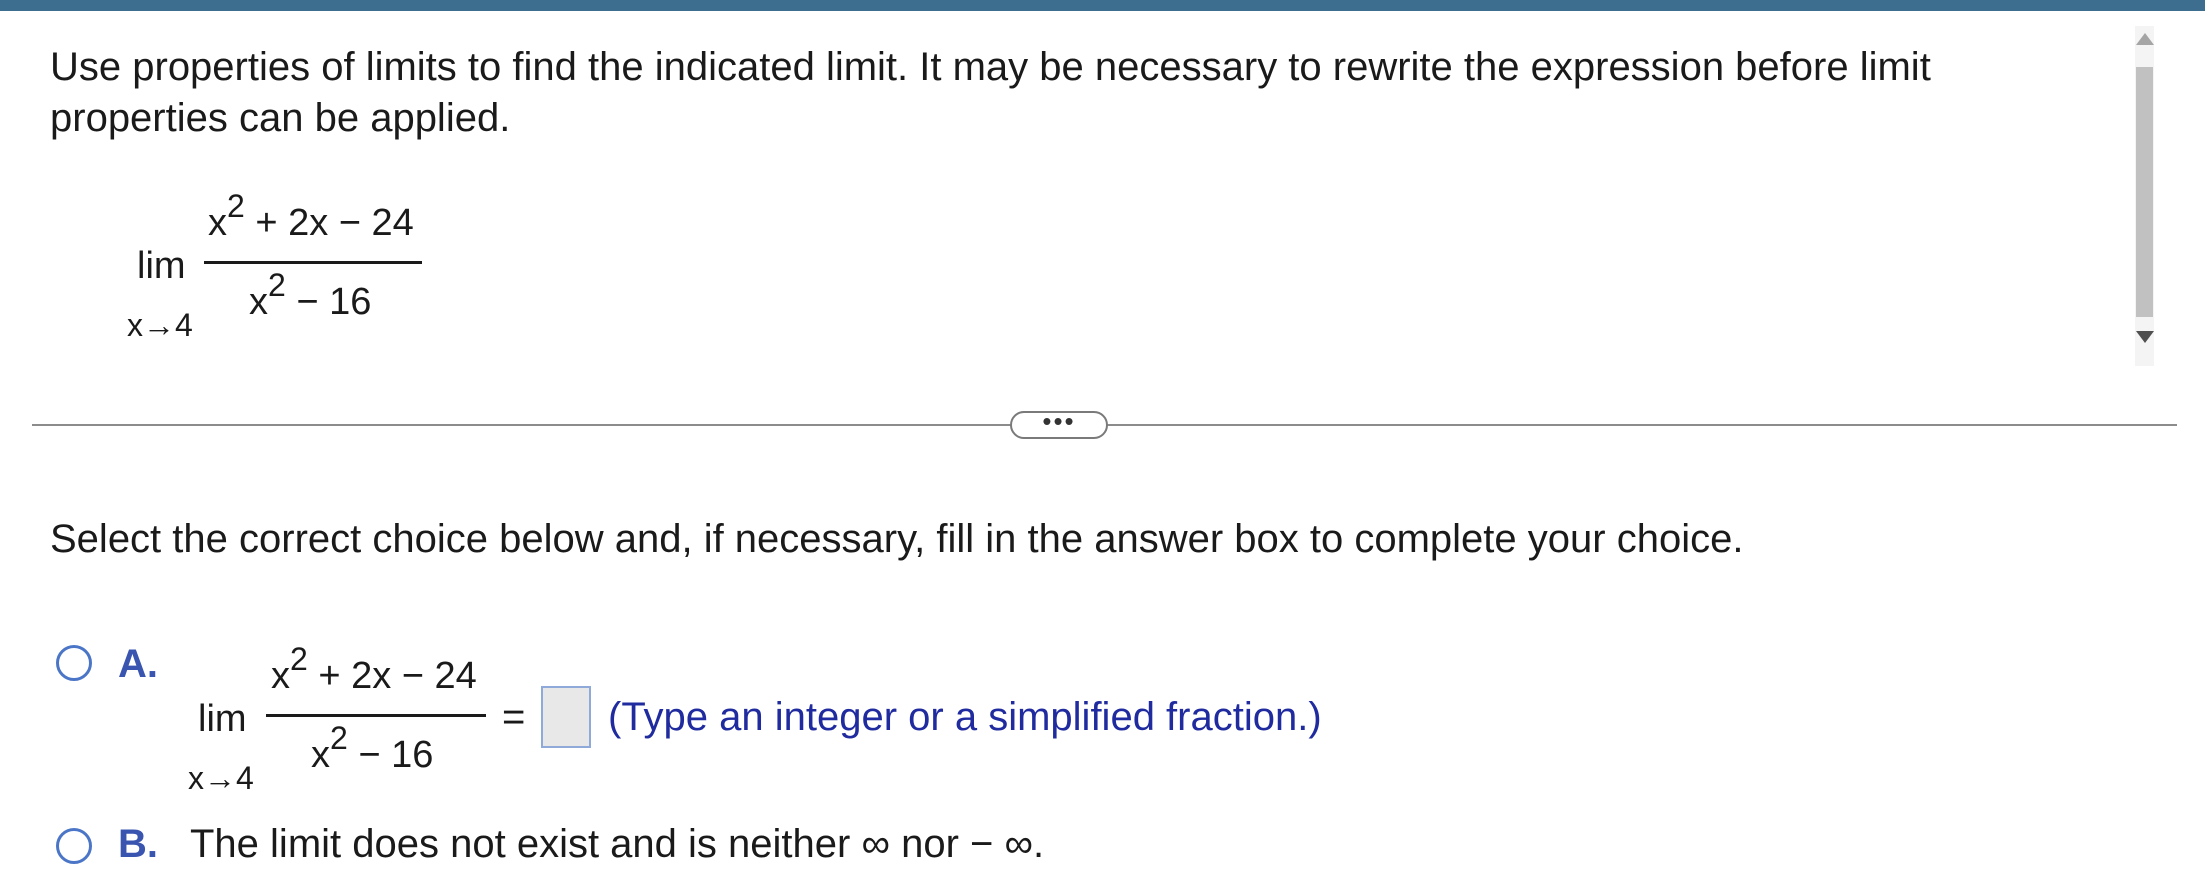  Describe the element at coordinates (1102, 5) in the screenshot. I see `top-bar` at that location.